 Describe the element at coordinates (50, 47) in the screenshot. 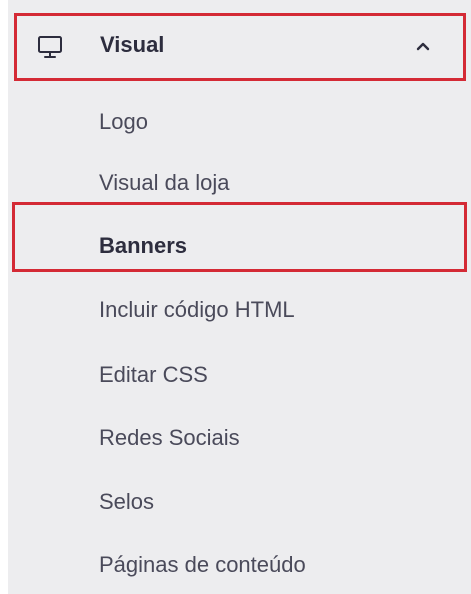

I see `monitor-icon` at that location.